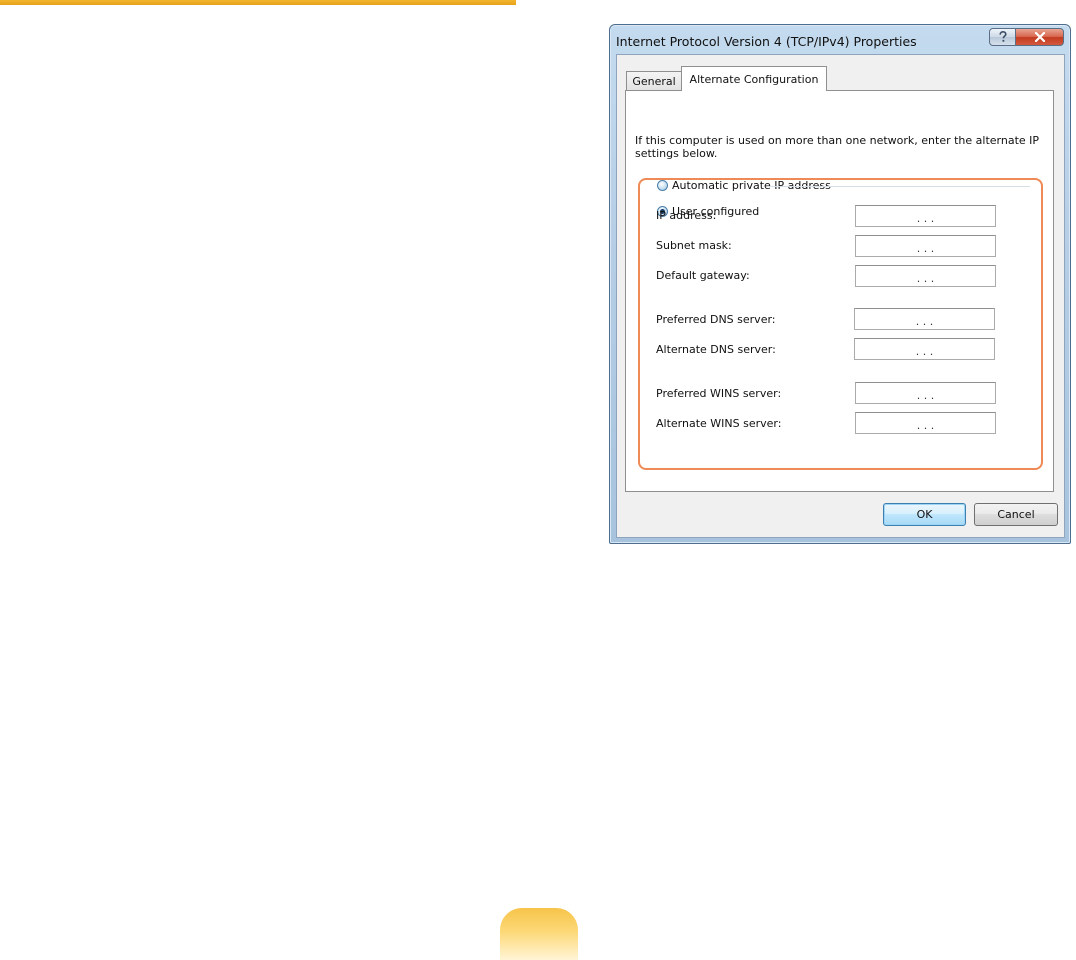  I want to click on page-header-rule, so click(258, 2).